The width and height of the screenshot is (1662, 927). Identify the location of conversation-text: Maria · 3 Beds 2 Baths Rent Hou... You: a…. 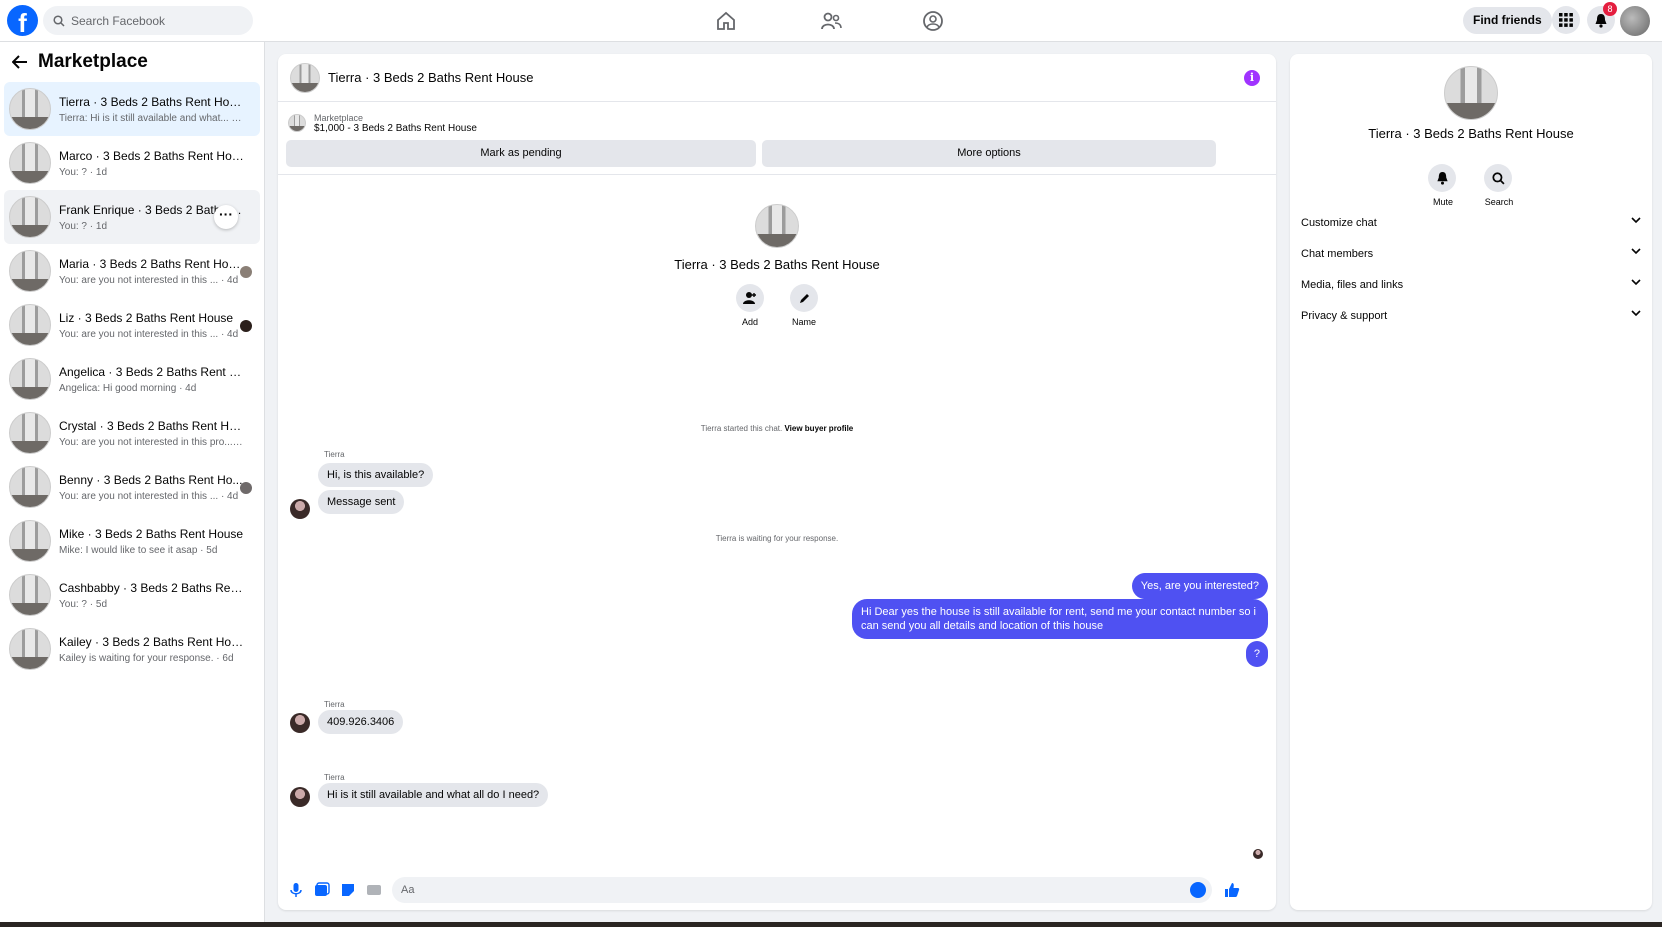
(151, 271).